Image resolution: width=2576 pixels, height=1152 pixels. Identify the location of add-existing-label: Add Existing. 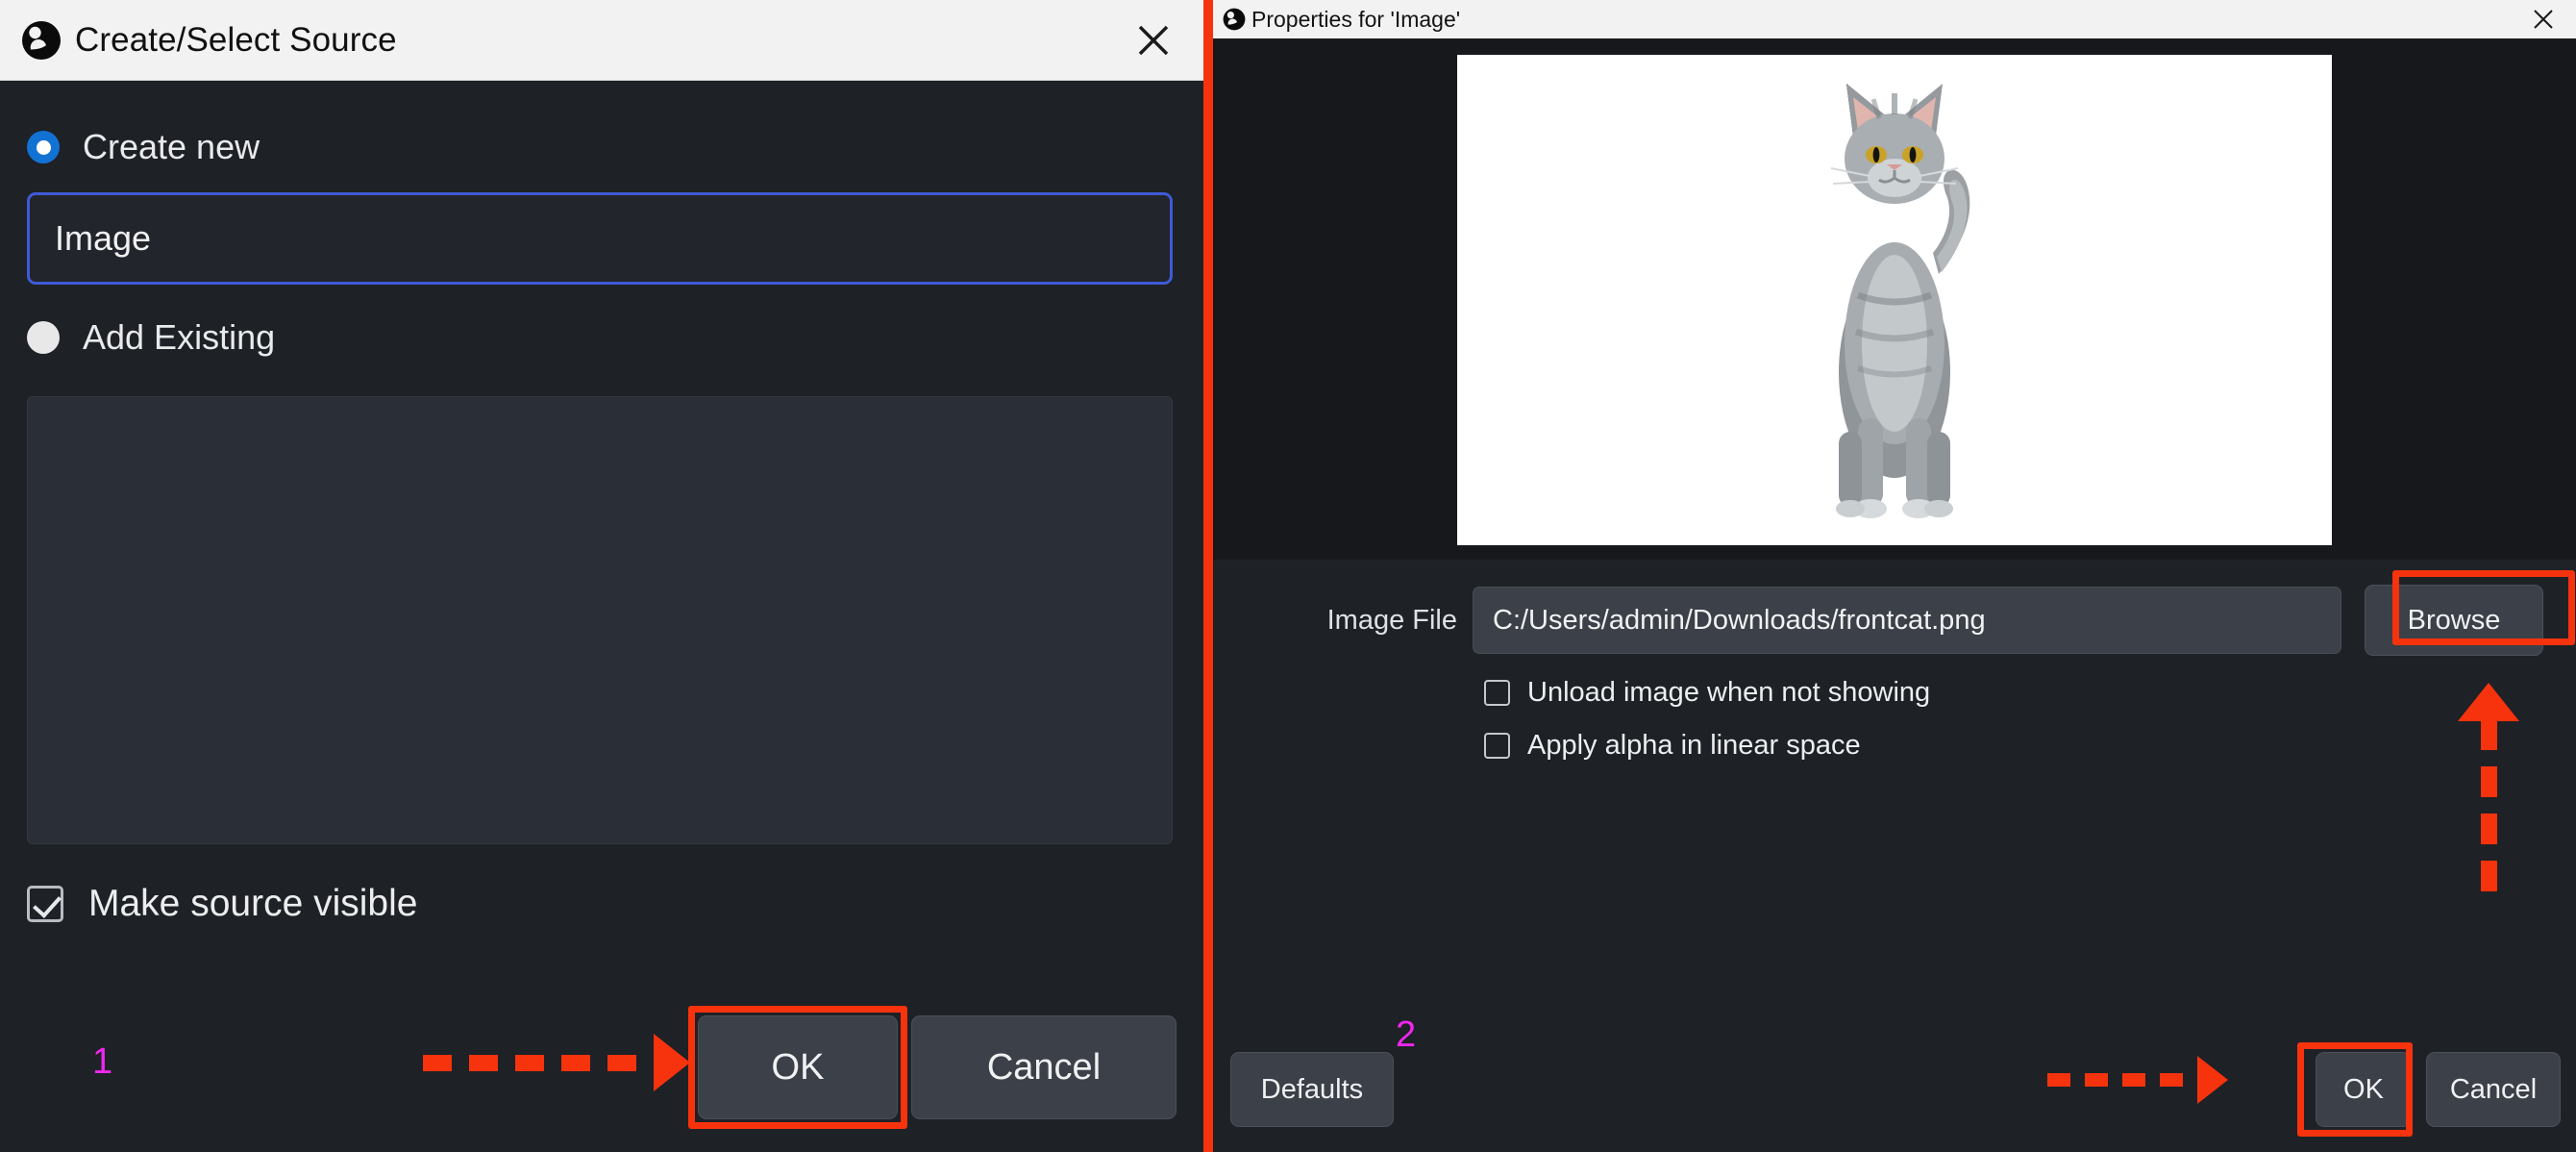
(179, 337).